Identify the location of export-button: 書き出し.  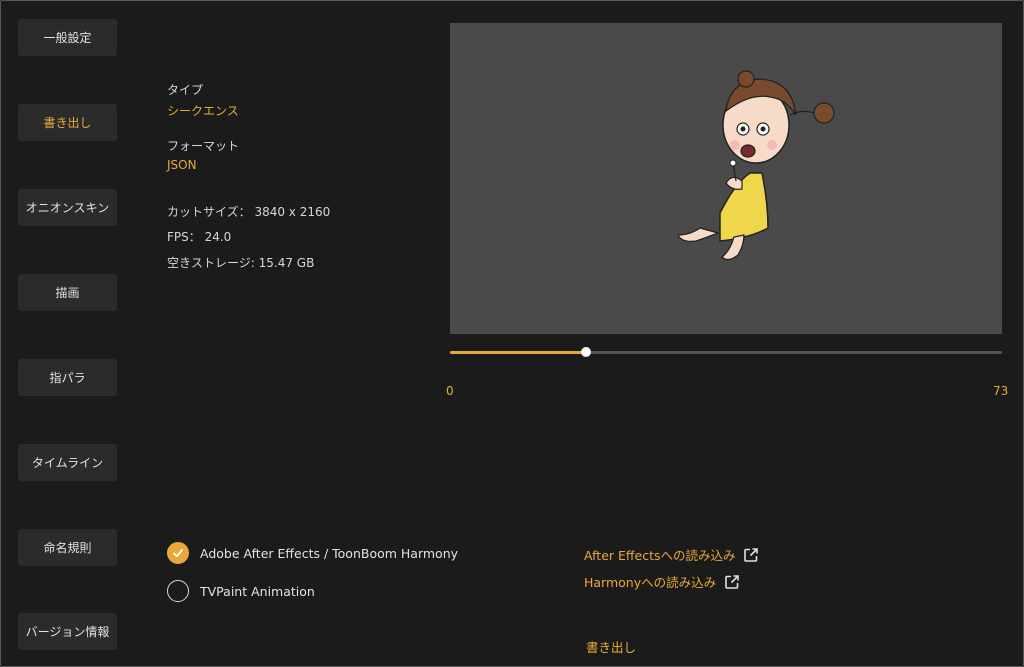
(611, 646).